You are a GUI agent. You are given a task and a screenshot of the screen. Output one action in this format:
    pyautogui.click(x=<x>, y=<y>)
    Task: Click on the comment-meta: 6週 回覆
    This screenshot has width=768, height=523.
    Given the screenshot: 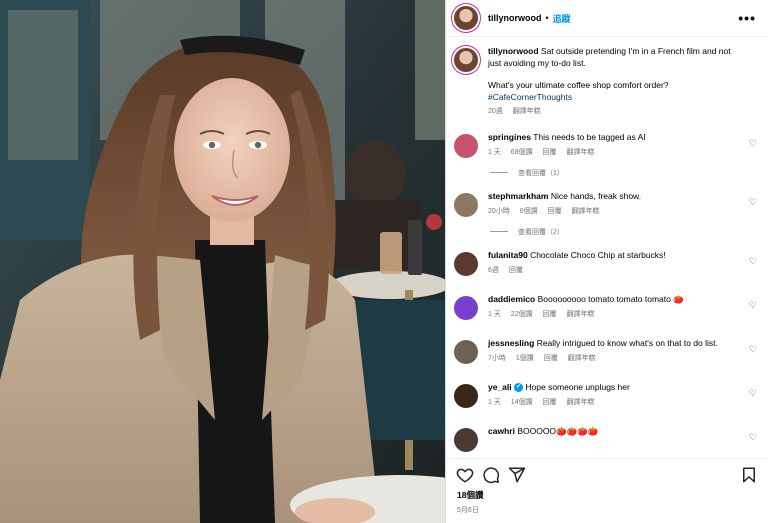 What is the action you would take?
    pyautogui.click(x=615, y=271)
    